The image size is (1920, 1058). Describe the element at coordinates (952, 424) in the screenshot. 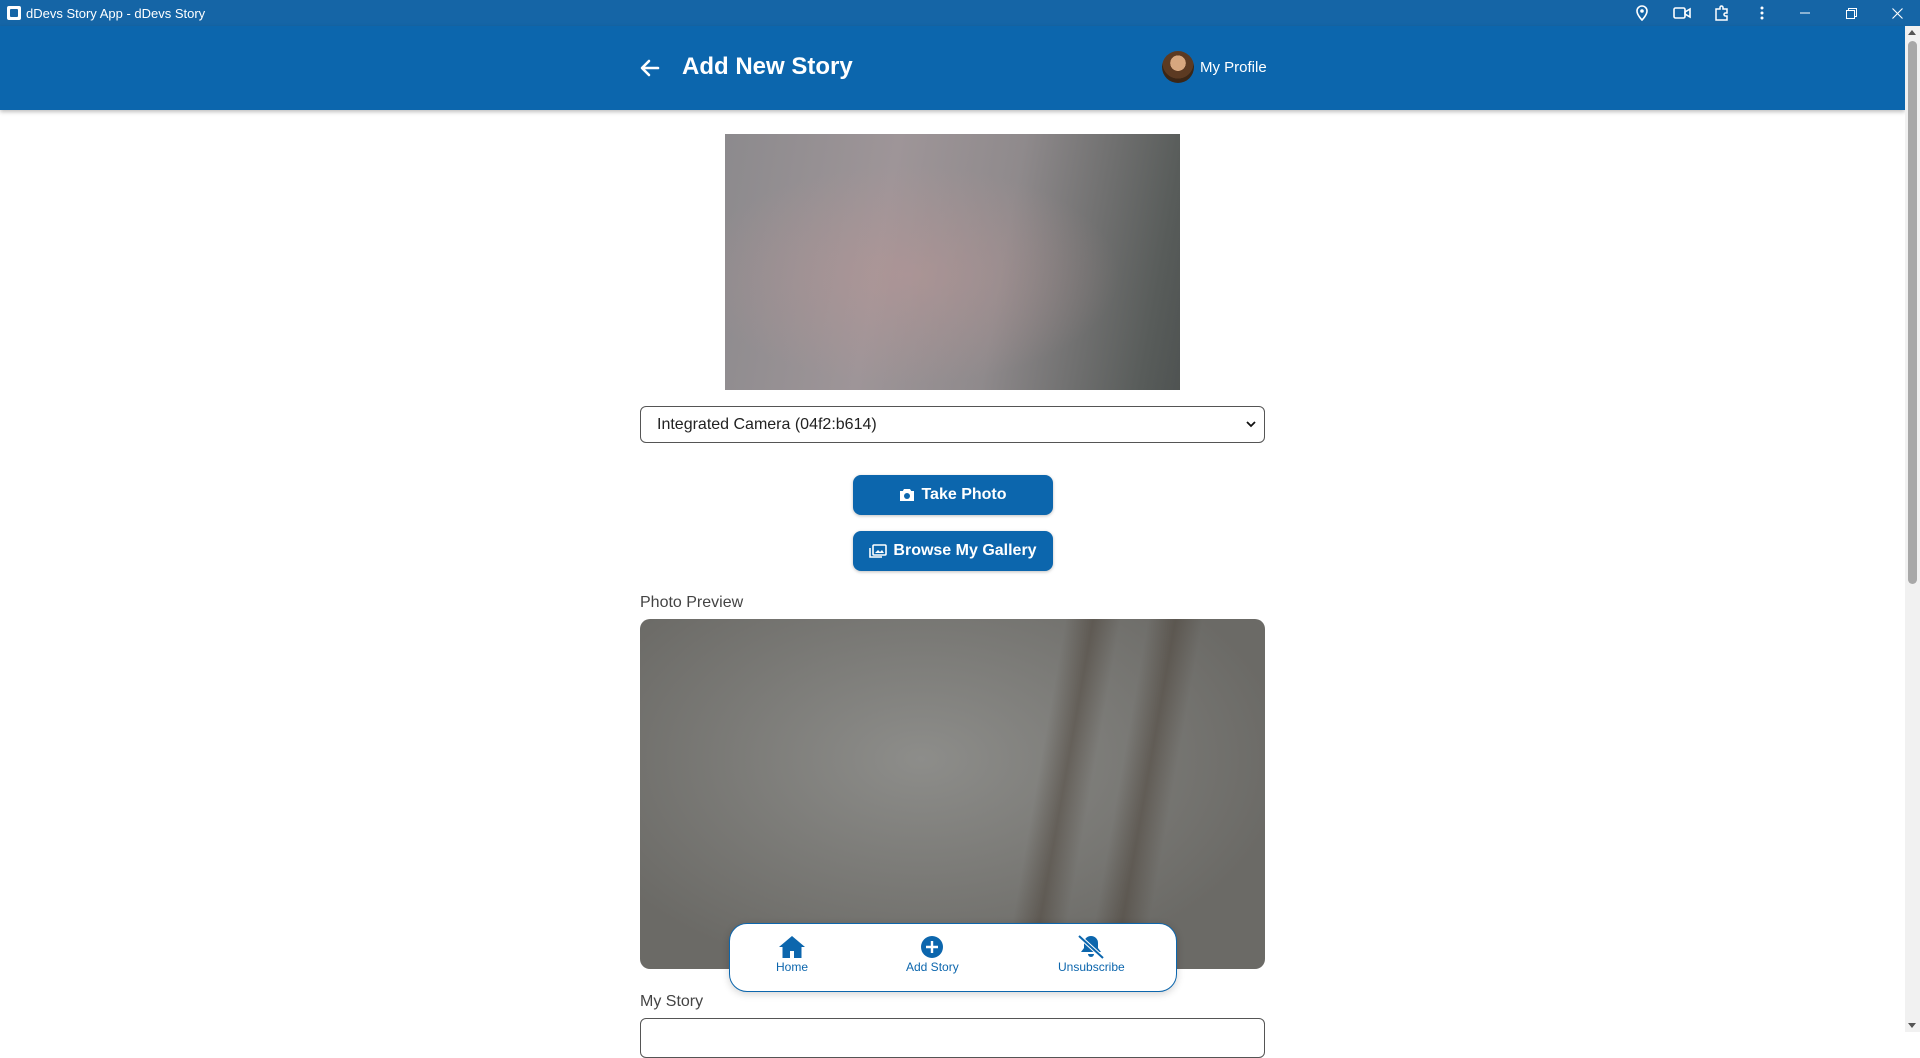

I see `camera-device-select: Integrated Camera (04f2:b614)` at that location.